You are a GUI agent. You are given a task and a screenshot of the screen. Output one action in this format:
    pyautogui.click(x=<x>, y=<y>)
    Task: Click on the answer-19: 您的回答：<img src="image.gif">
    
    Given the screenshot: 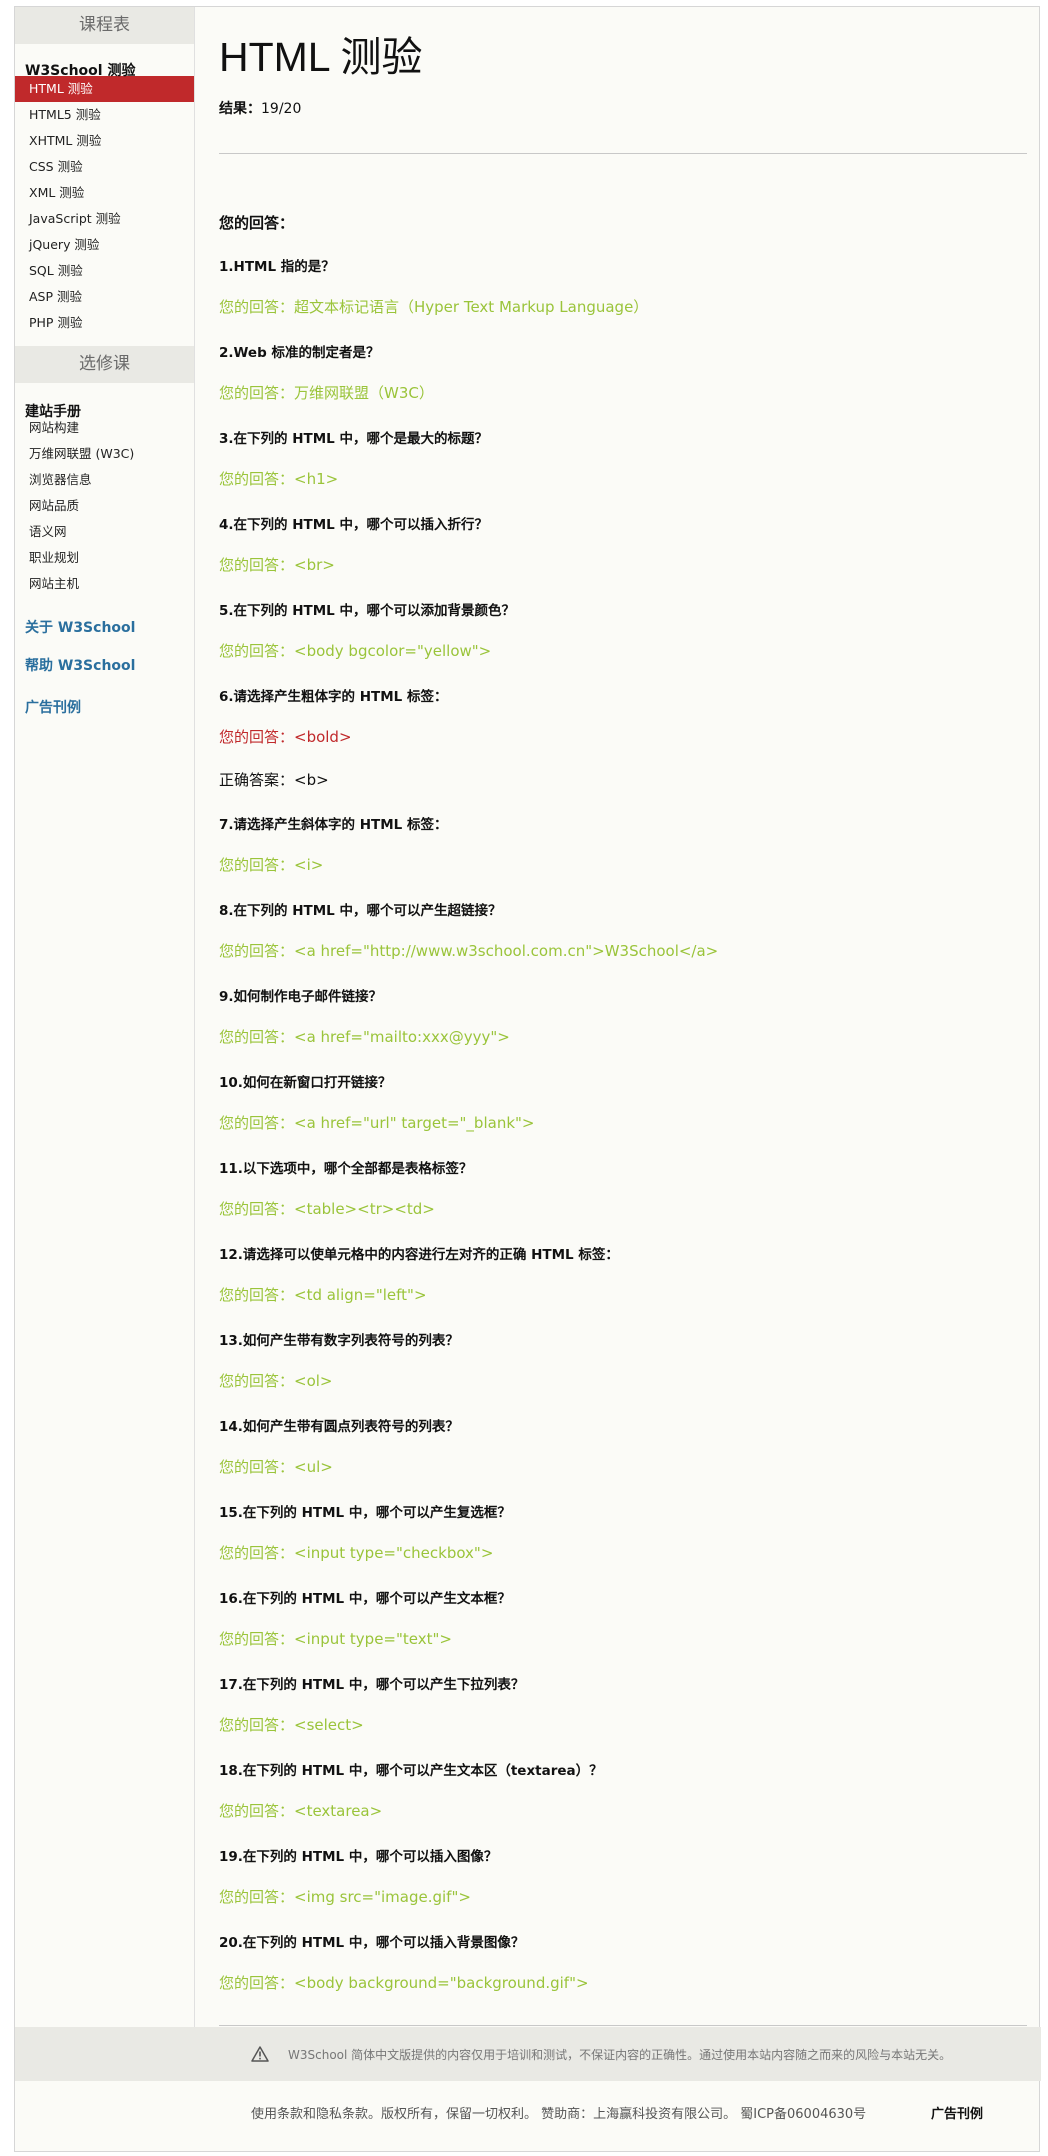 What is the action you would take?
    pyautogui.click(x=345, y=1897)
    